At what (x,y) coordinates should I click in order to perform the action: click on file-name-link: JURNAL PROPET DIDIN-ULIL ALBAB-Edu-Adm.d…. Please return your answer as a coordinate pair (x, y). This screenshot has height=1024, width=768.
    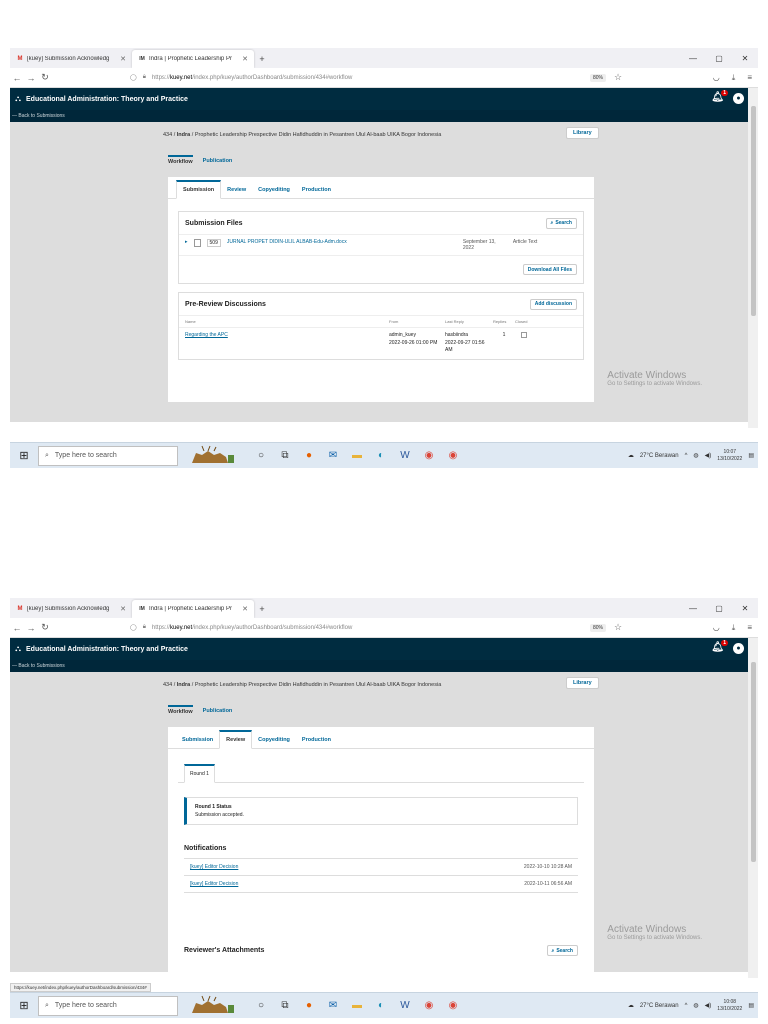
    Looking at the image, I should click on (342, 242).